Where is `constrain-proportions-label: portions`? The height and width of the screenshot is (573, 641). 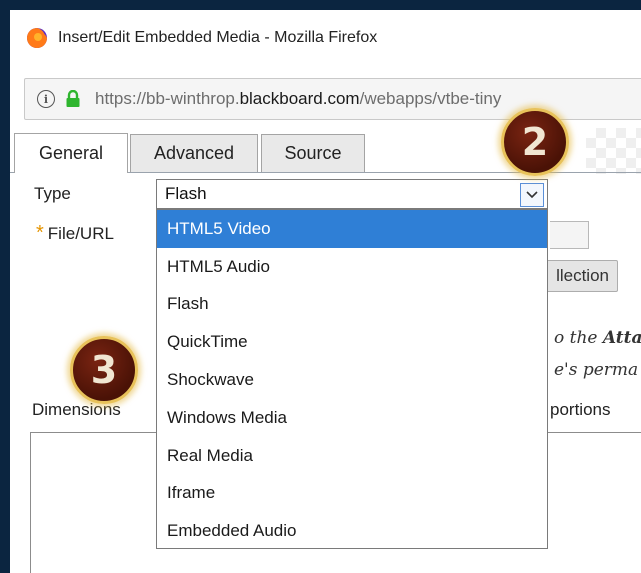
constrain-proportions-label: portions is located at coordinates (580, 410).